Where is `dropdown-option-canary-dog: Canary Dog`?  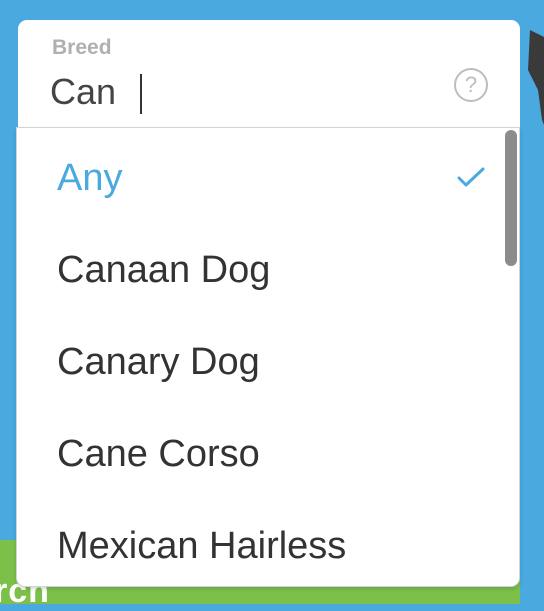
dropdown-option-canary-dog: Canary Dog is located at coordinates (257, 362).